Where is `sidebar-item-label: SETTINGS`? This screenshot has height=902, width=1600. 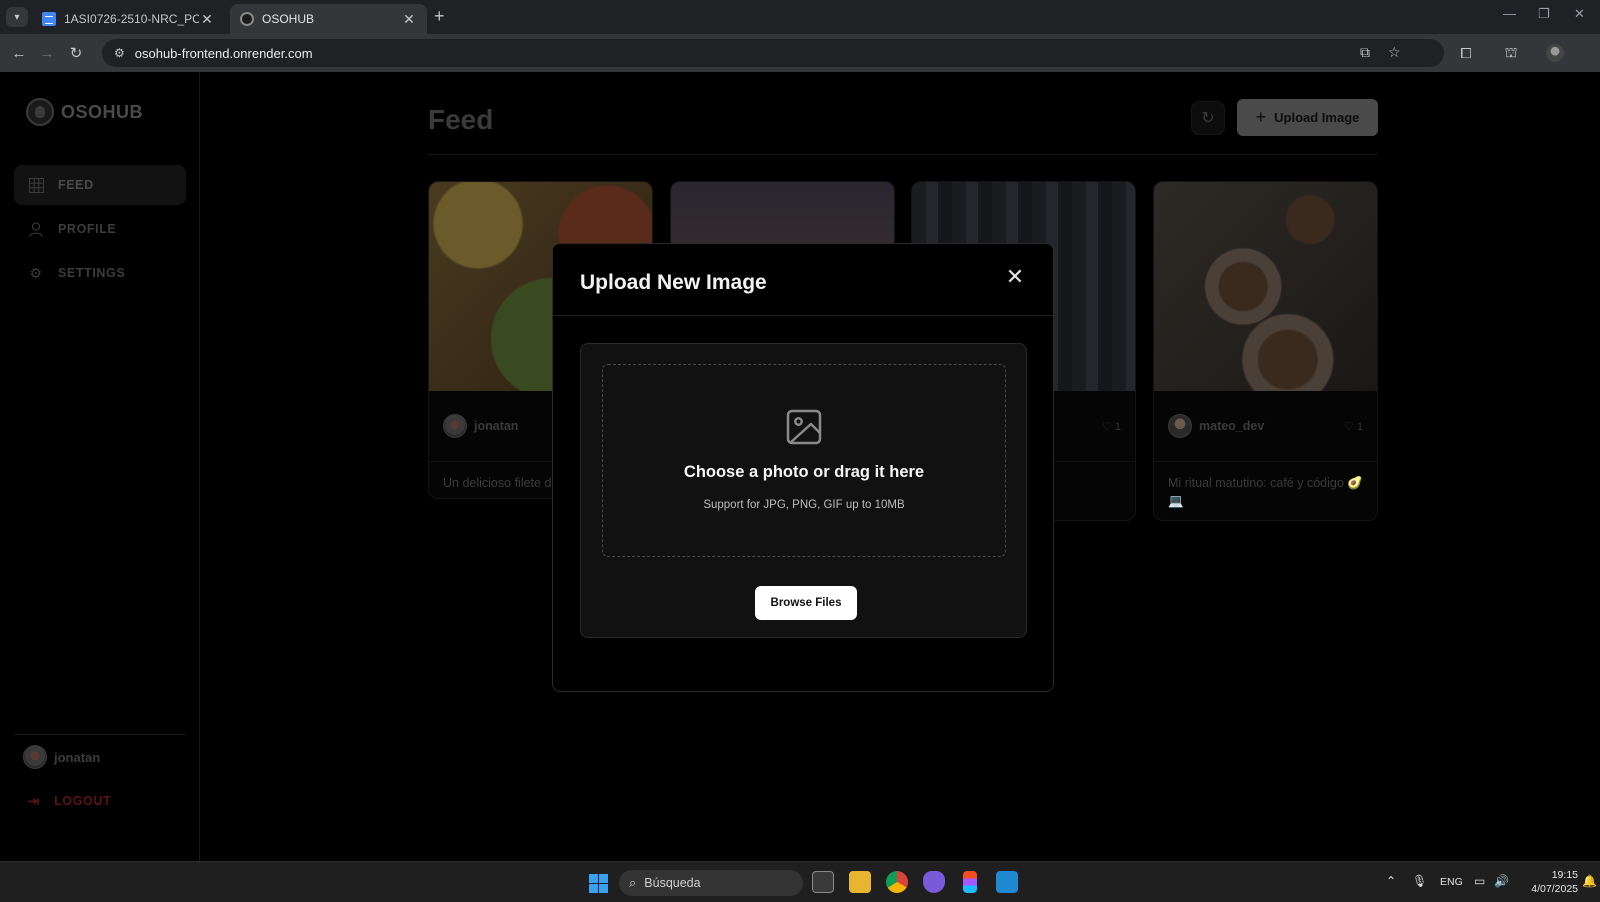
sidebar-item-label: SETTINGS is located at coordinates (92, 273).